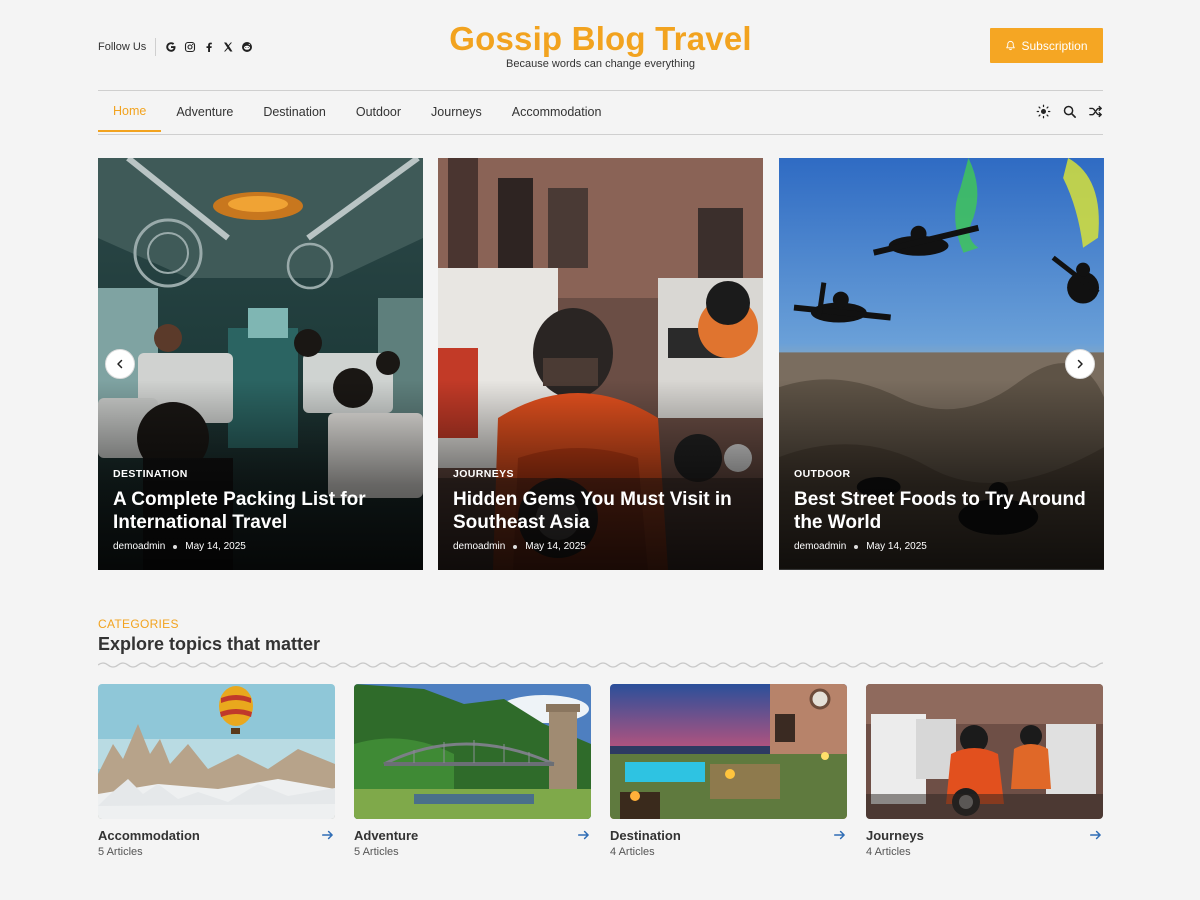 This screenshot has width=1200, height=900. I want to click on category-card: Destination 4 Articles, so click(728, 771).